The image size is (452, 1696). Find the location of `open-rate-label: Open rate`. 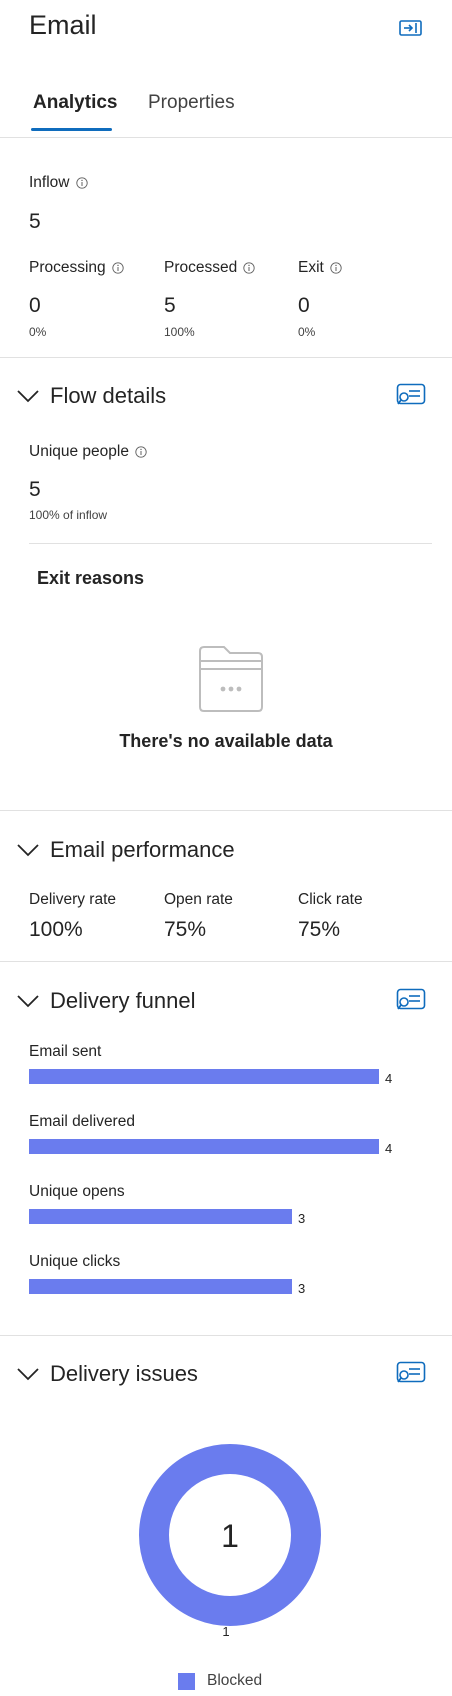

open-rate-label: Open rate is located at coordinates (198, 899).